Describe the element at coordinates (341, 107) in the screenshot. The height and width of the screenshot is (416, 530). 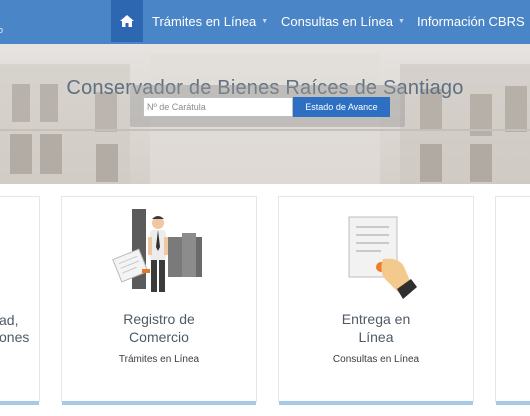
I see `status-check-button: Estado de Avance` at that location.